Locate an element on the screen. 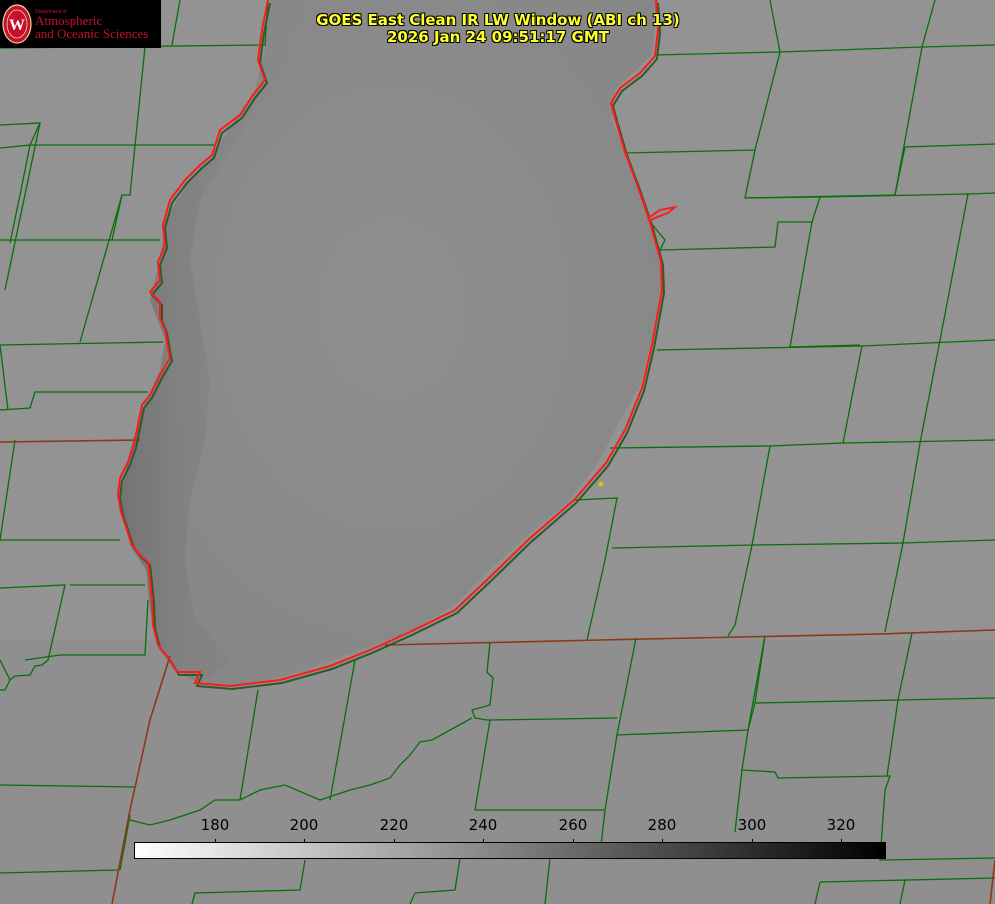  logo-line2: and Oceanic Sciences is located at coordinates (92, 33).